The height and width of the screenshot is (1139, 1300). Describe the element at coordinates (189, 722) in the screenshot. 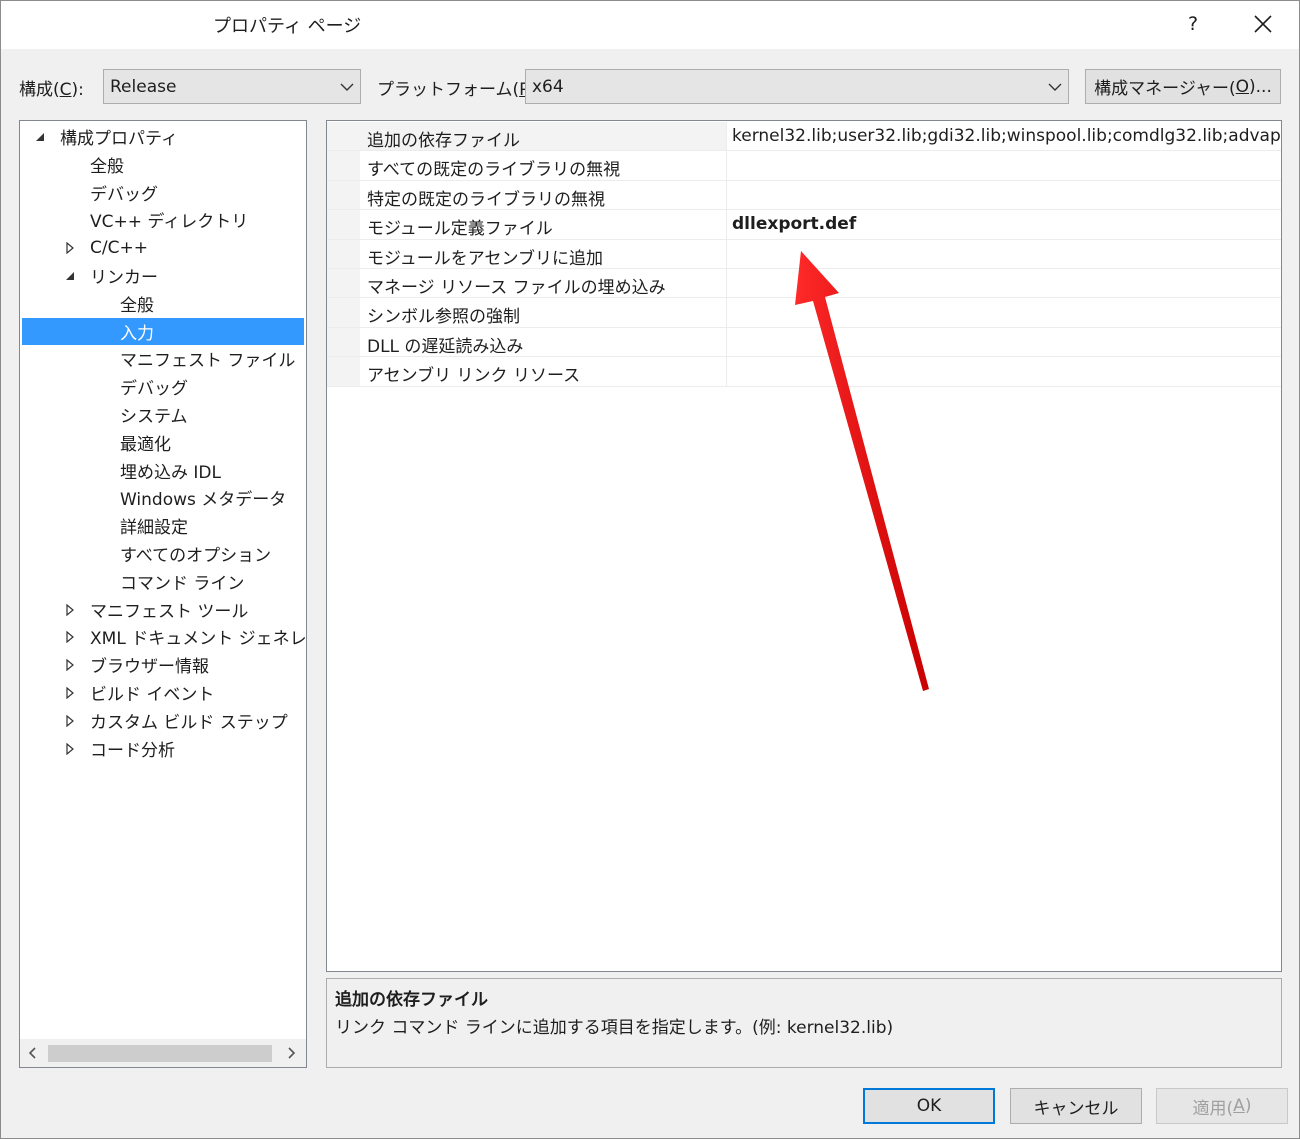

I see `tree-item-label: カスタム ビルド ステップ` at that location.